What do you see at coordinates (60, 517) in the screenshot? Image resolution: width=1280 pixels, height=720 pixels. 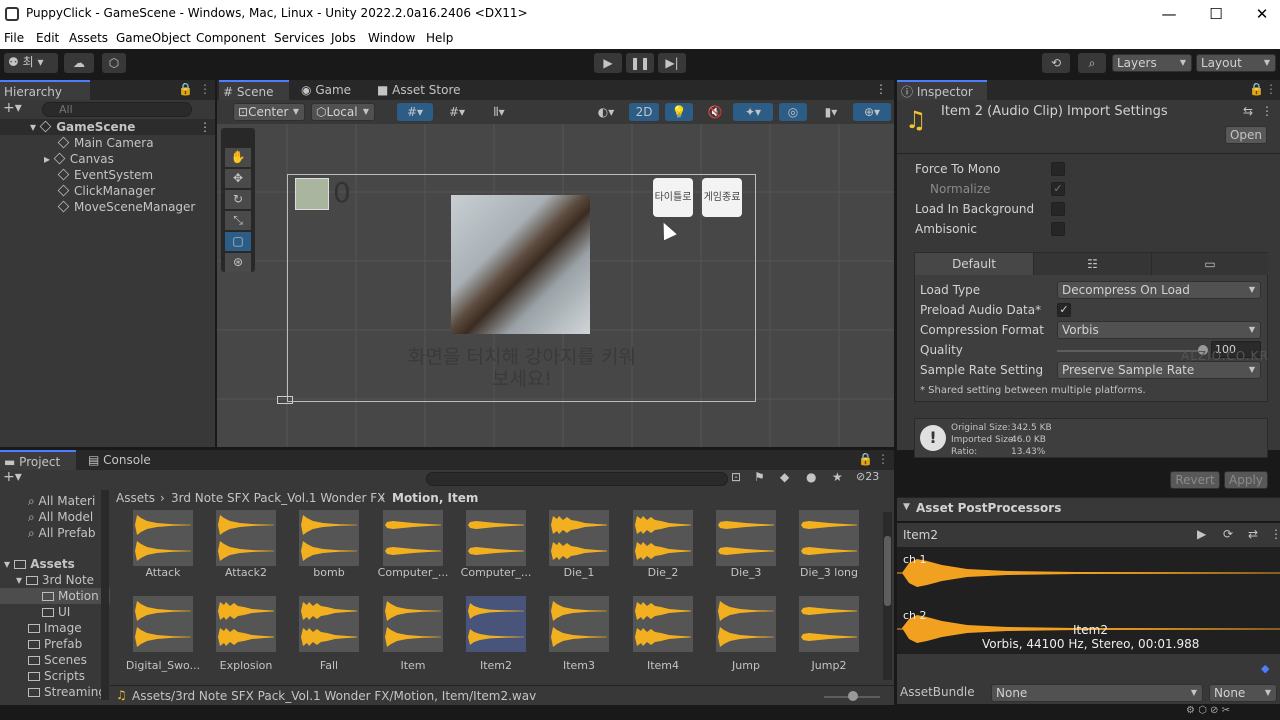 I see `favorite-all-models: ⌕ All Model` at bounding box center [60, 517].